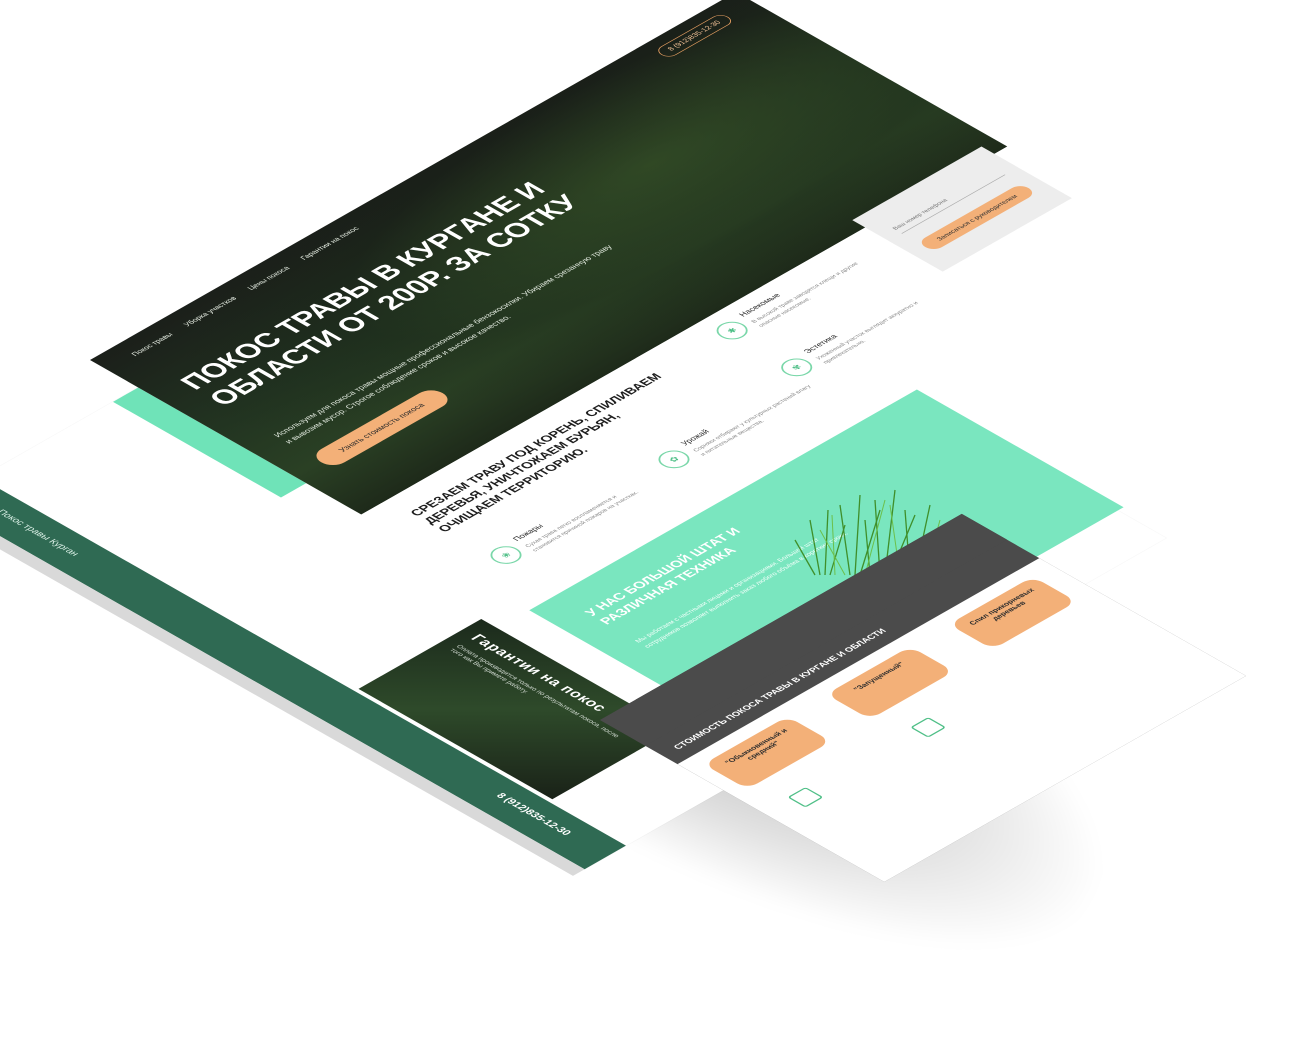 The image size is (1300, 1042). Describe the element at coordinates (928, 727) in the screenshot. I see `calendar-icon` at that location.